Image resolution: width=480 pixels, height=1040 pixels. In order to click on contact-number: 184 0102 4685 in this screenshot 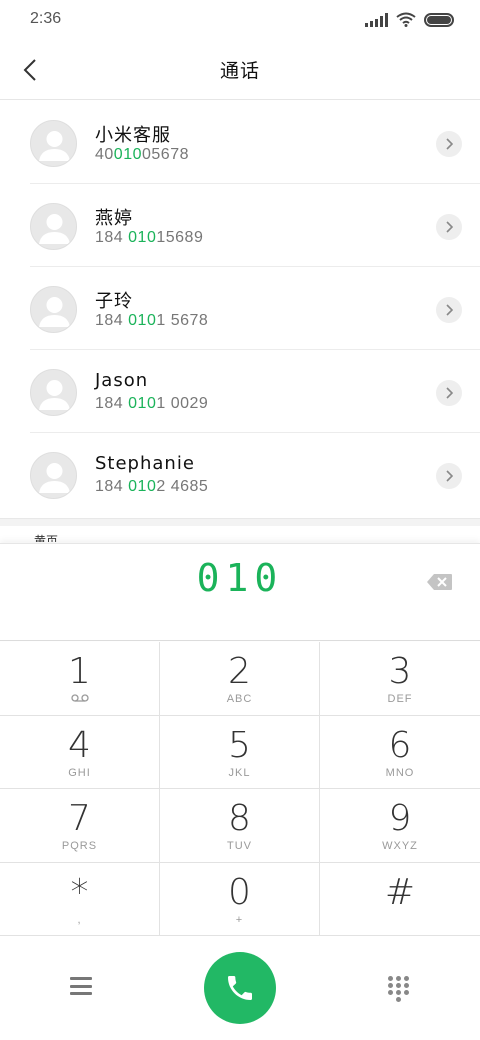, I will do `click(152, 486)`.